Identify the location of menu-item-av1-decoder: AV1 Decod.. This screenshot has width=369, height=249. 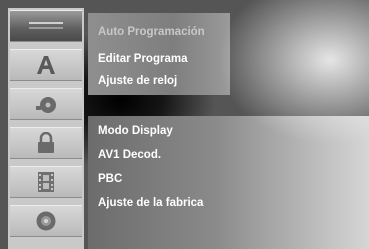
(129, 155).